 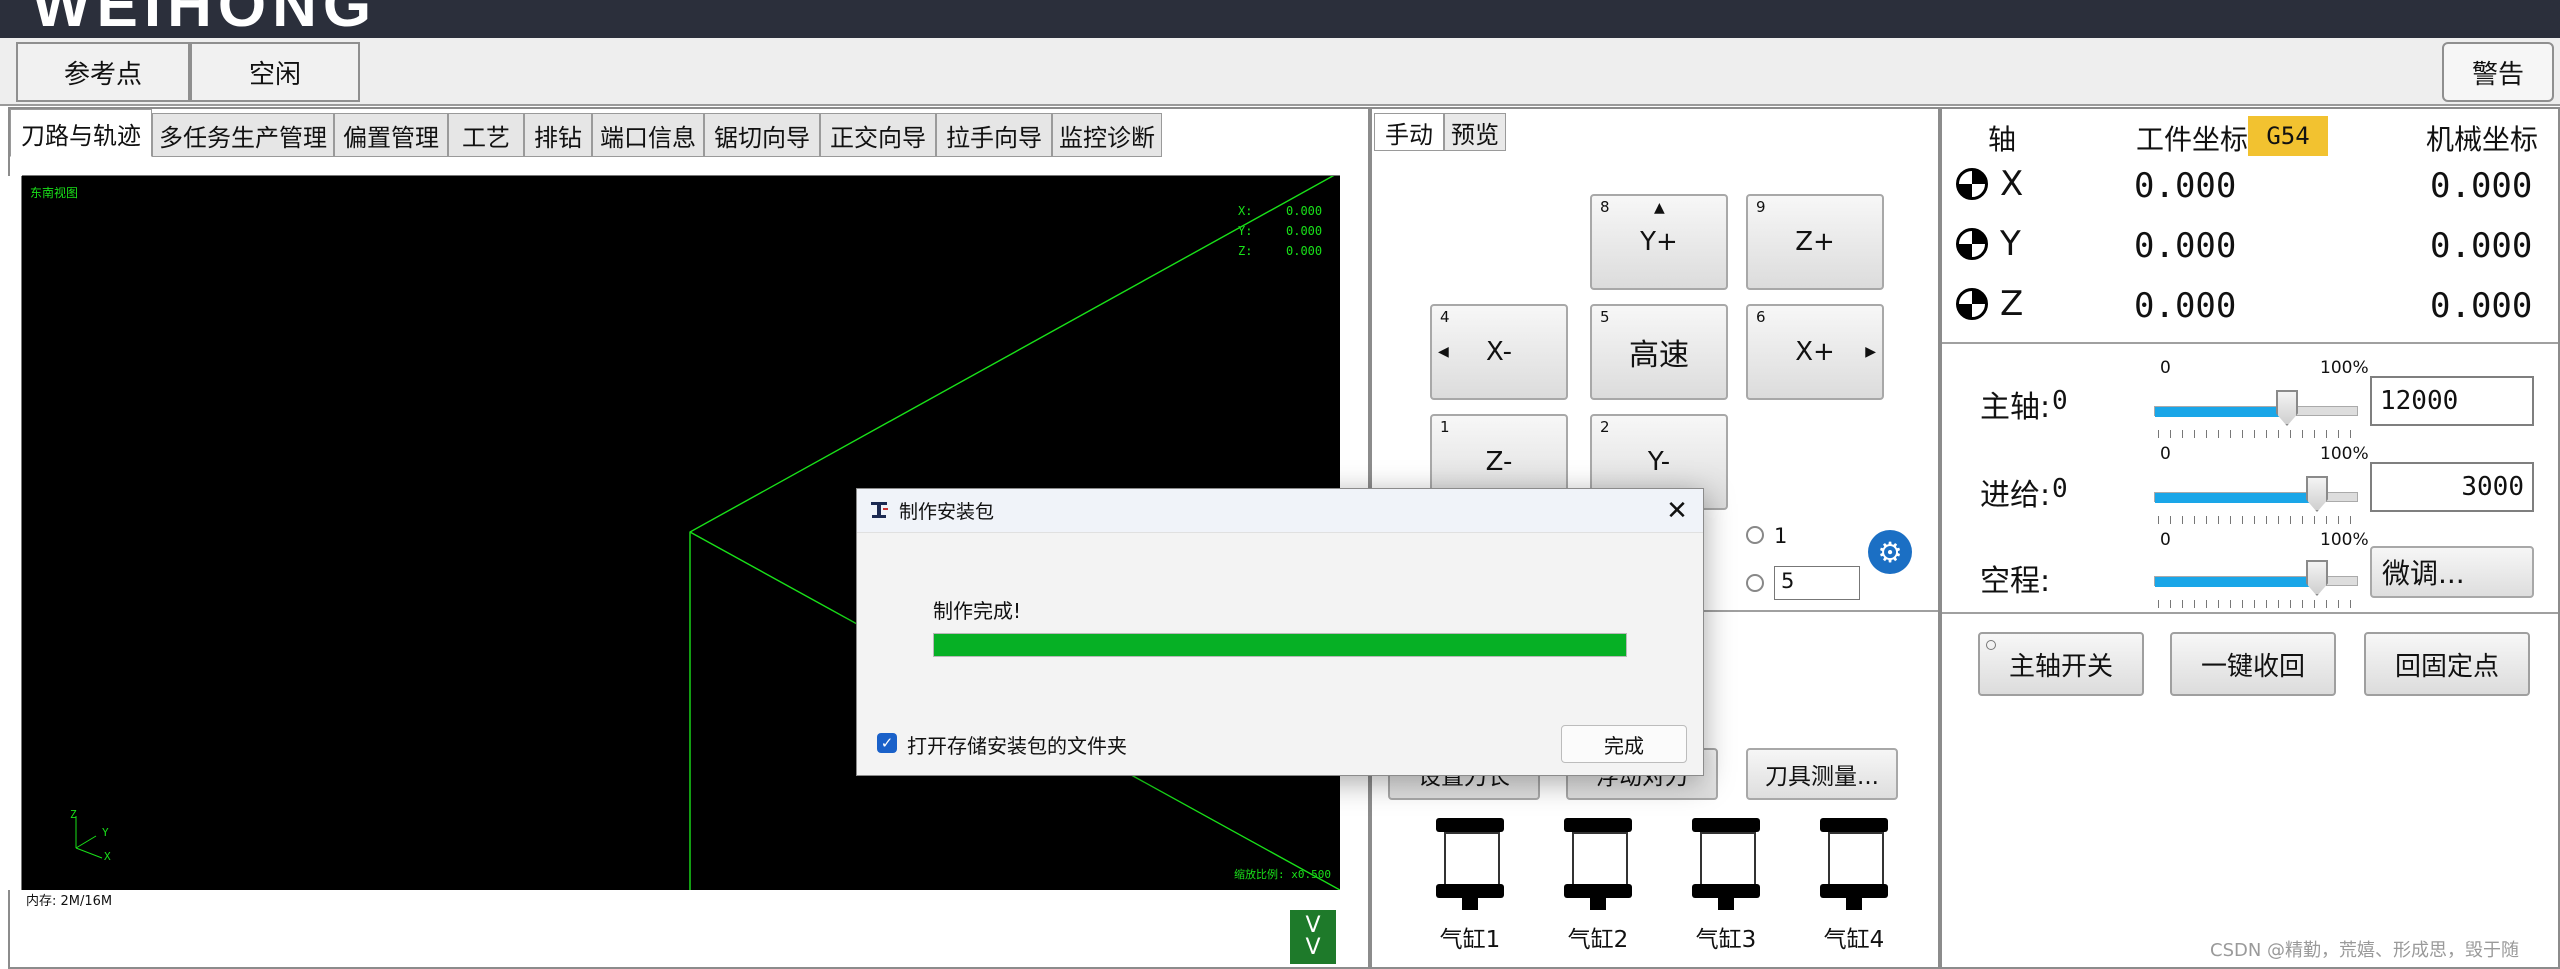 What do you see at coordinates (2452, 487) in the screenshot?
I see `feed-rate-input: 3000` at bounding box center [2452, 487].